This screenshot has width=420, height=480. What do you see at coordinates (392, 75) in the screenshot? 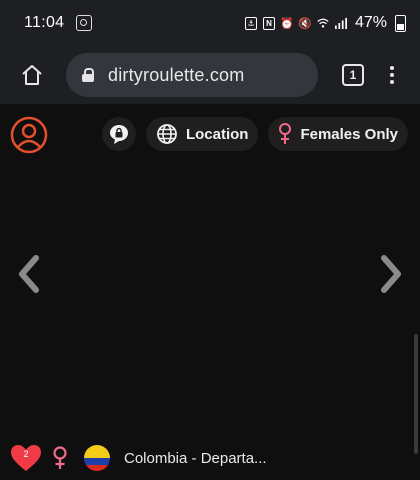
I see `more-menu-button` at bounding box center [392, 75].